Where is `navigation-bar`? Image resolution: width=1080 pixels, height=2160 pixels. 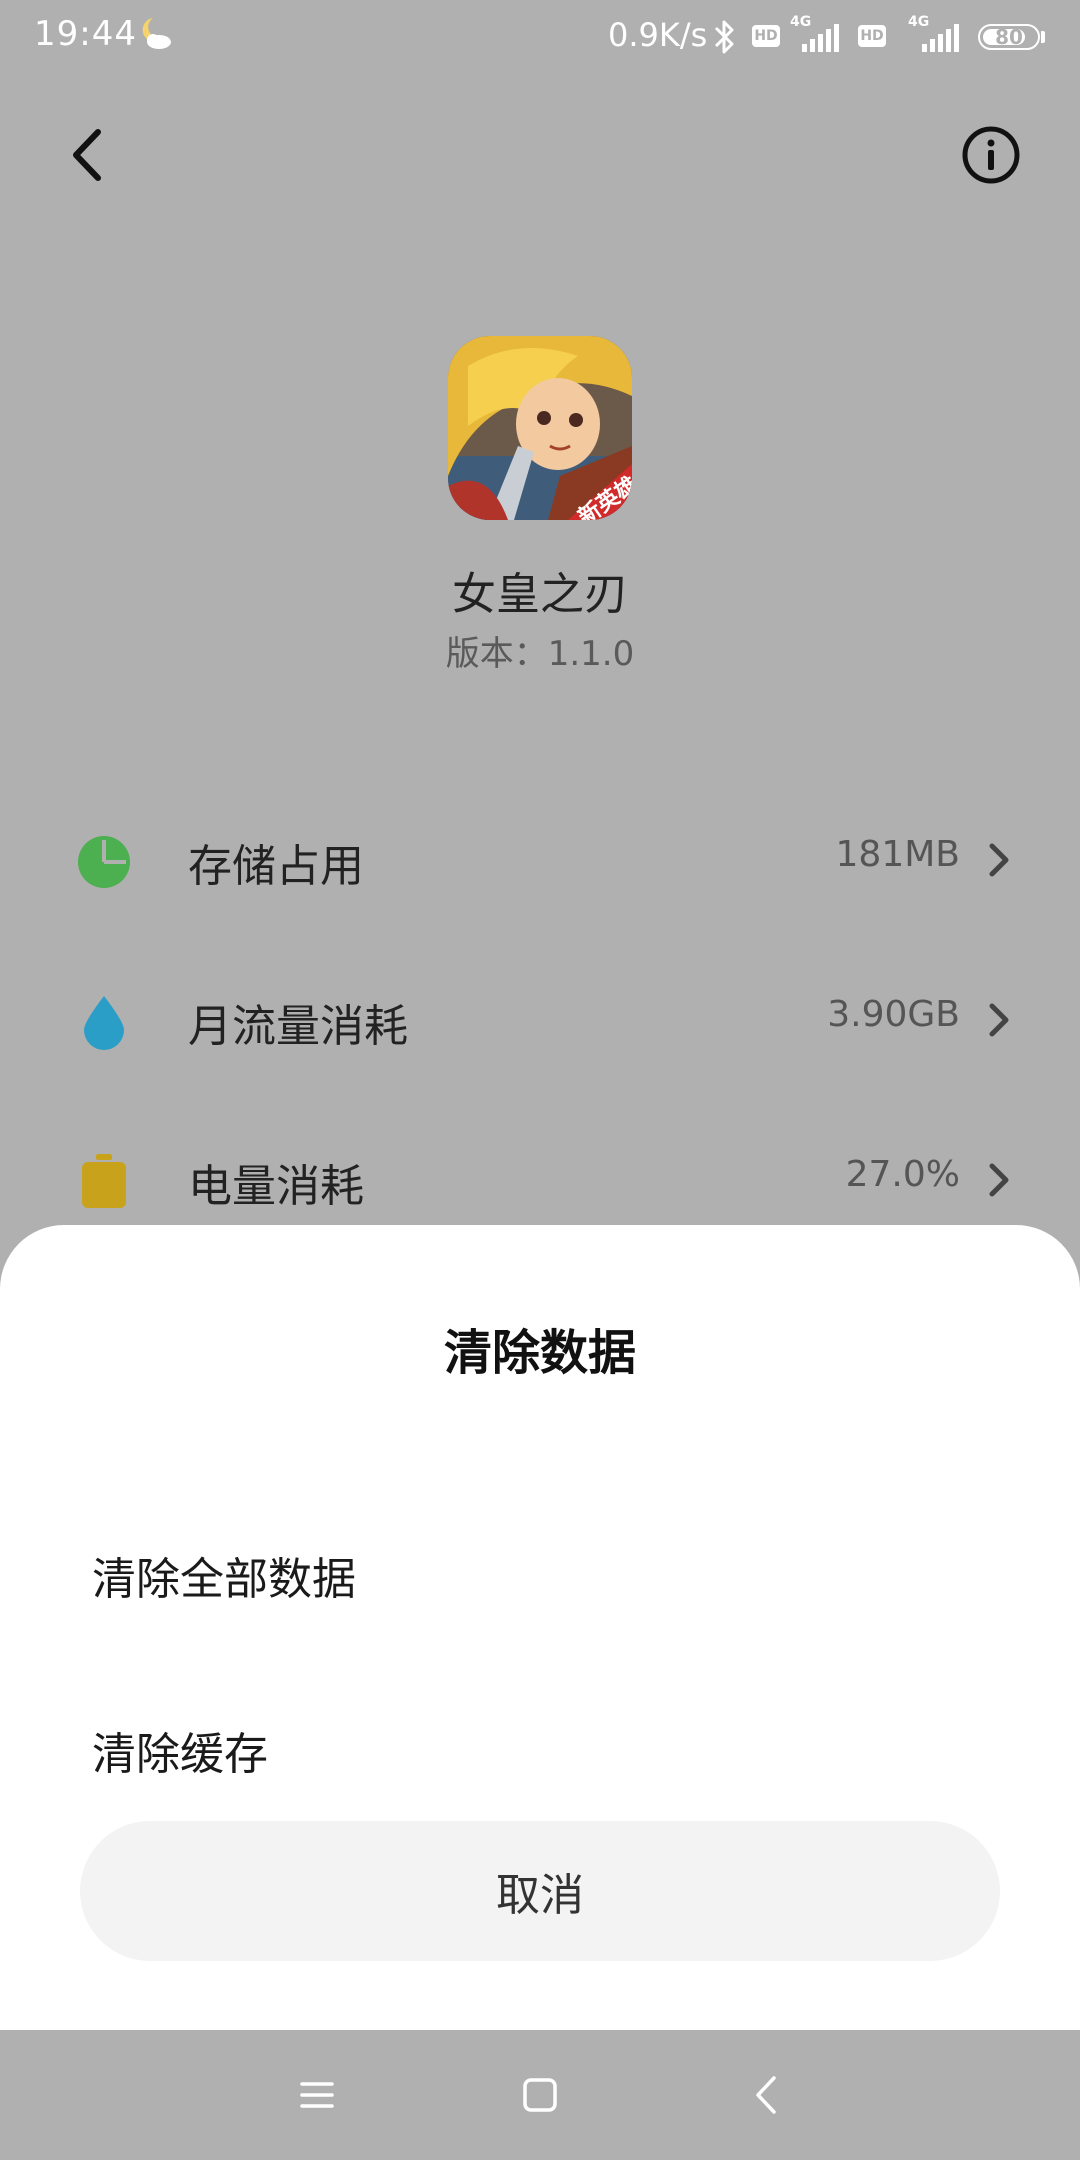 navigation-bar is located at coordinates (540, 2095).